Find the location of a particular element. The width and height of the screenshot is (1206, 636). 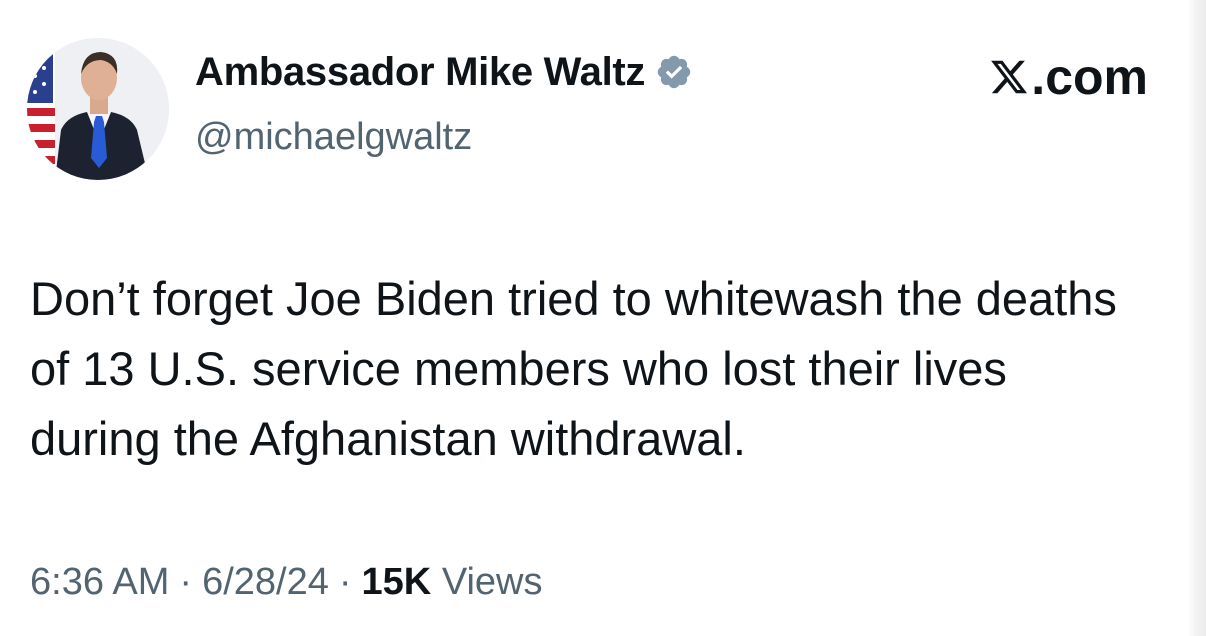

brand-suffix: .com is located at coordinates (1089, 77).